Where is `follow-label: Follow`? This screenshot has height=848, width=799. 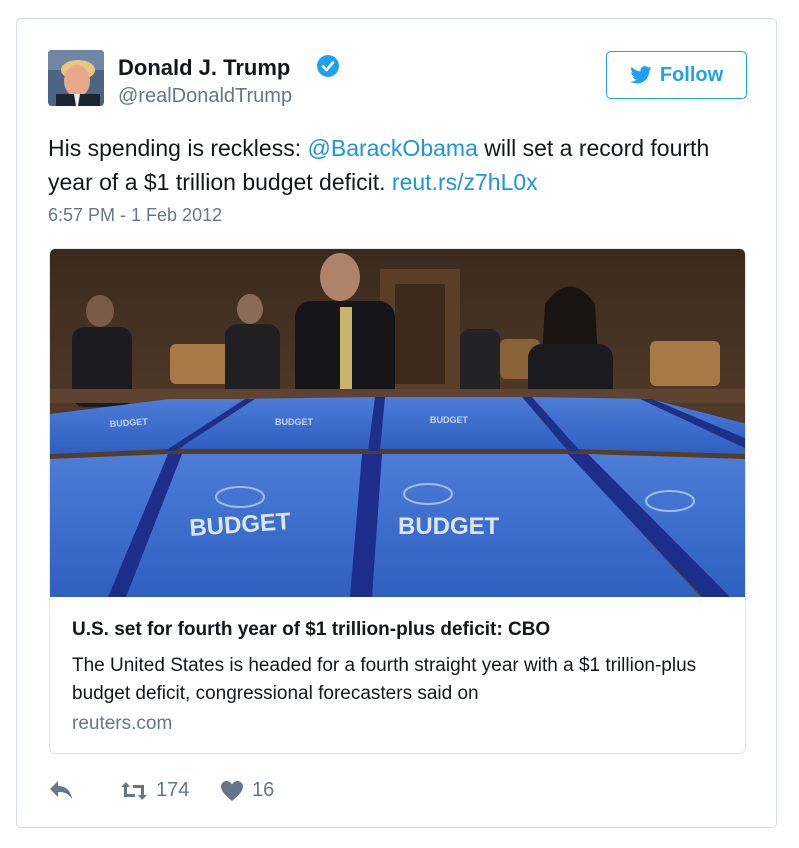
follow-label: Follow is located at coordinates (691, 74).